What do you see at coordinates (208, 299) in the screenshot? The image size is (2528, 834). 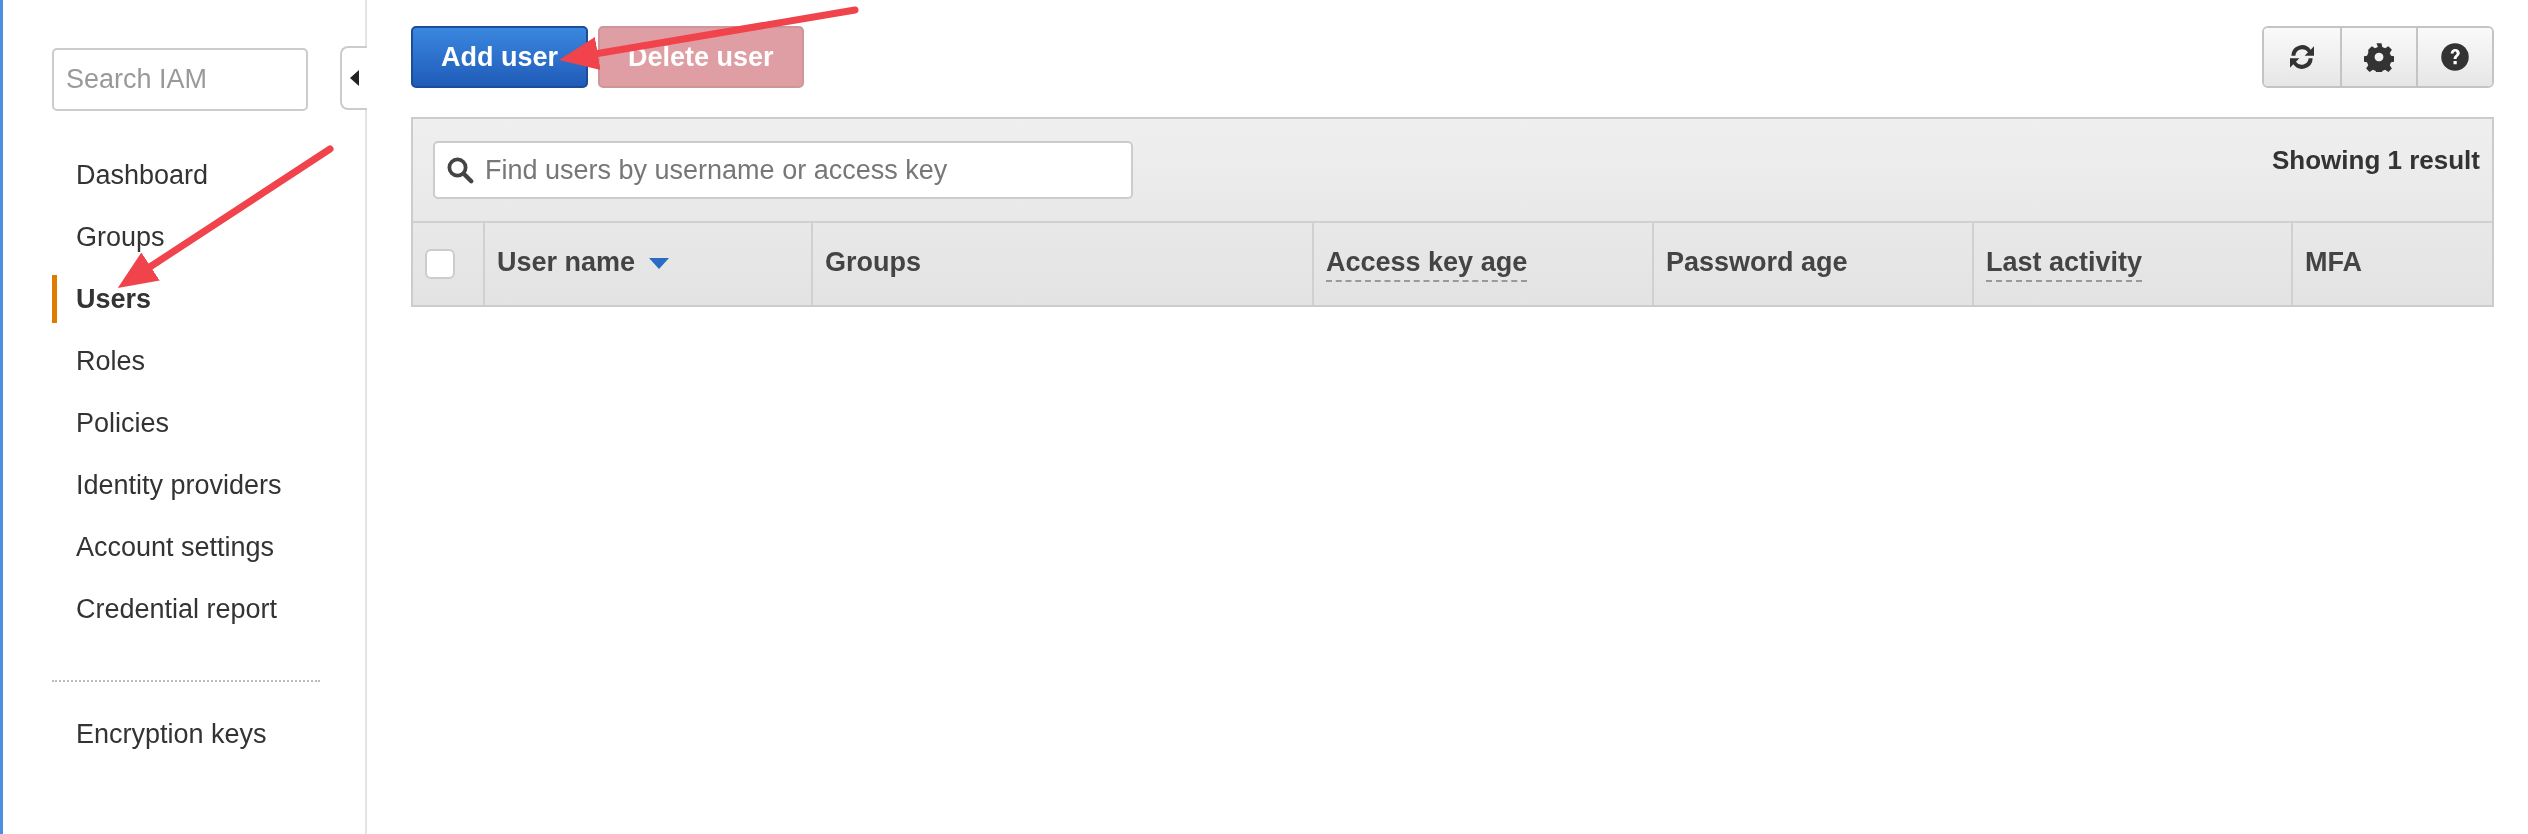 I see `nav-item: Users` at bounding box center [208, 299].